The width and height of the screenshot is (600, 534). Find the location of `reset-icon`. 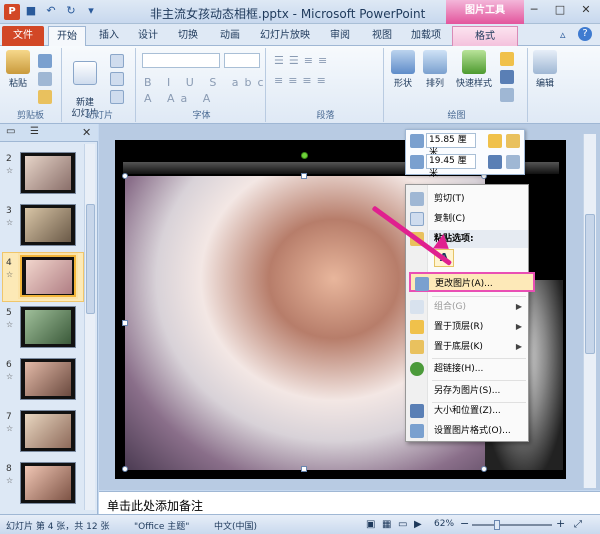

reset-icon is located at coordinates (117, 79).